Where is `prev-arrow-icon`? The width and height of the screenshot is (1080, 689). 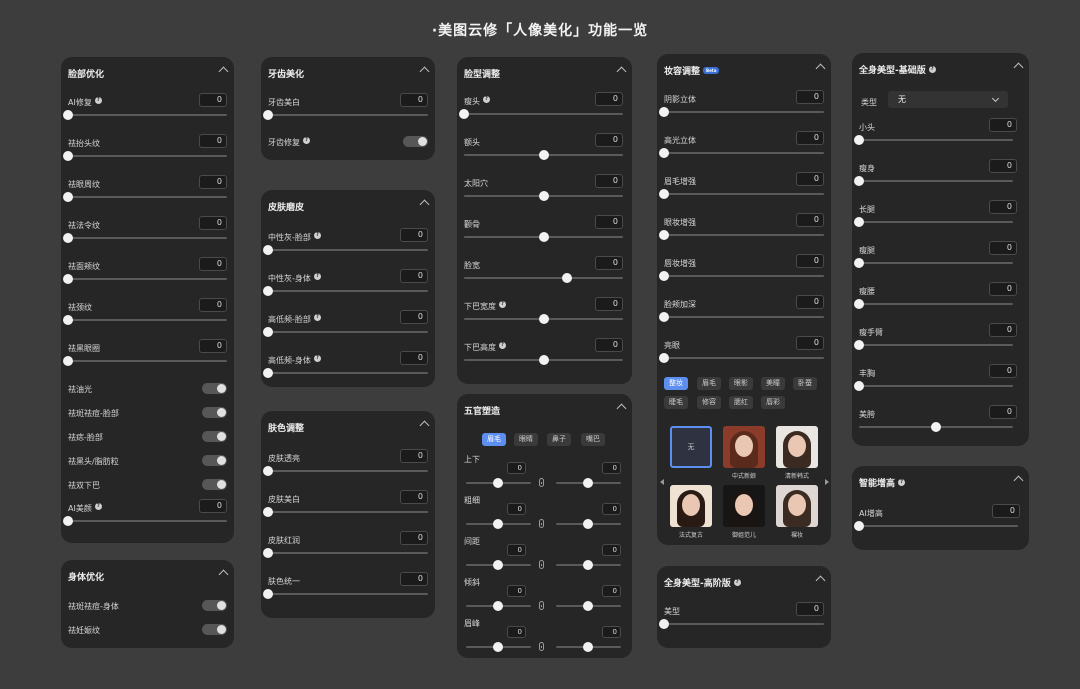 prev-arrow-icon is located at coordinates (662, 482).